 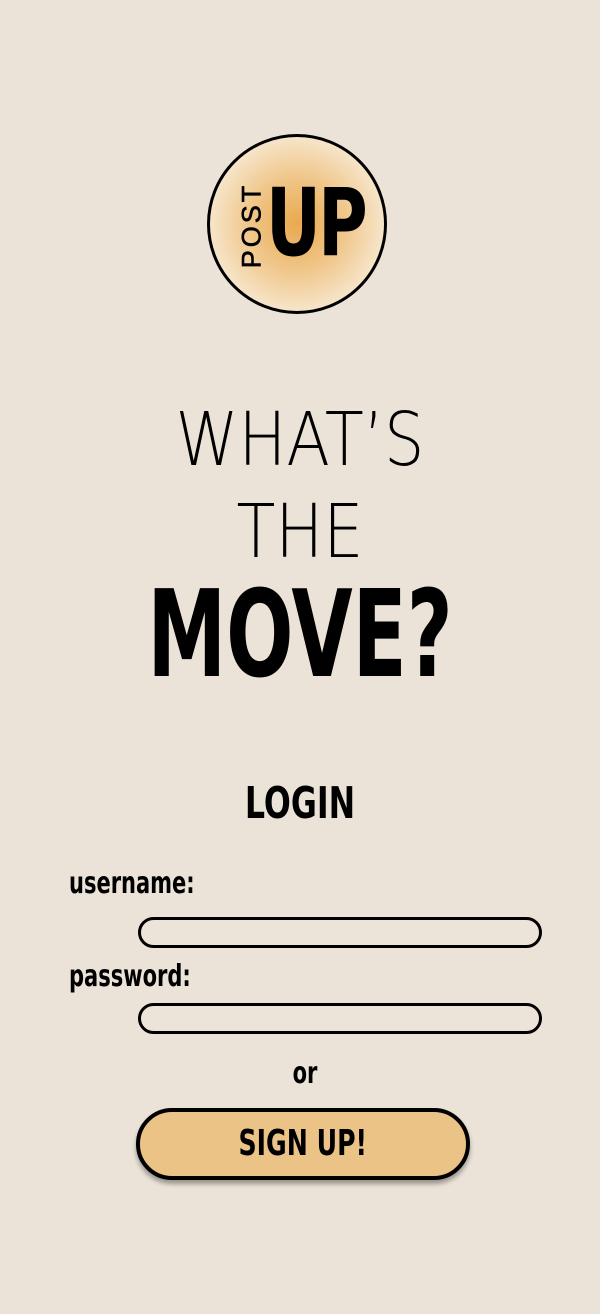 What do you see at coordinates (300, 440) in the screenshot?
I see `headline-line-1: WHAT’S` at bounding box center [300, 440].